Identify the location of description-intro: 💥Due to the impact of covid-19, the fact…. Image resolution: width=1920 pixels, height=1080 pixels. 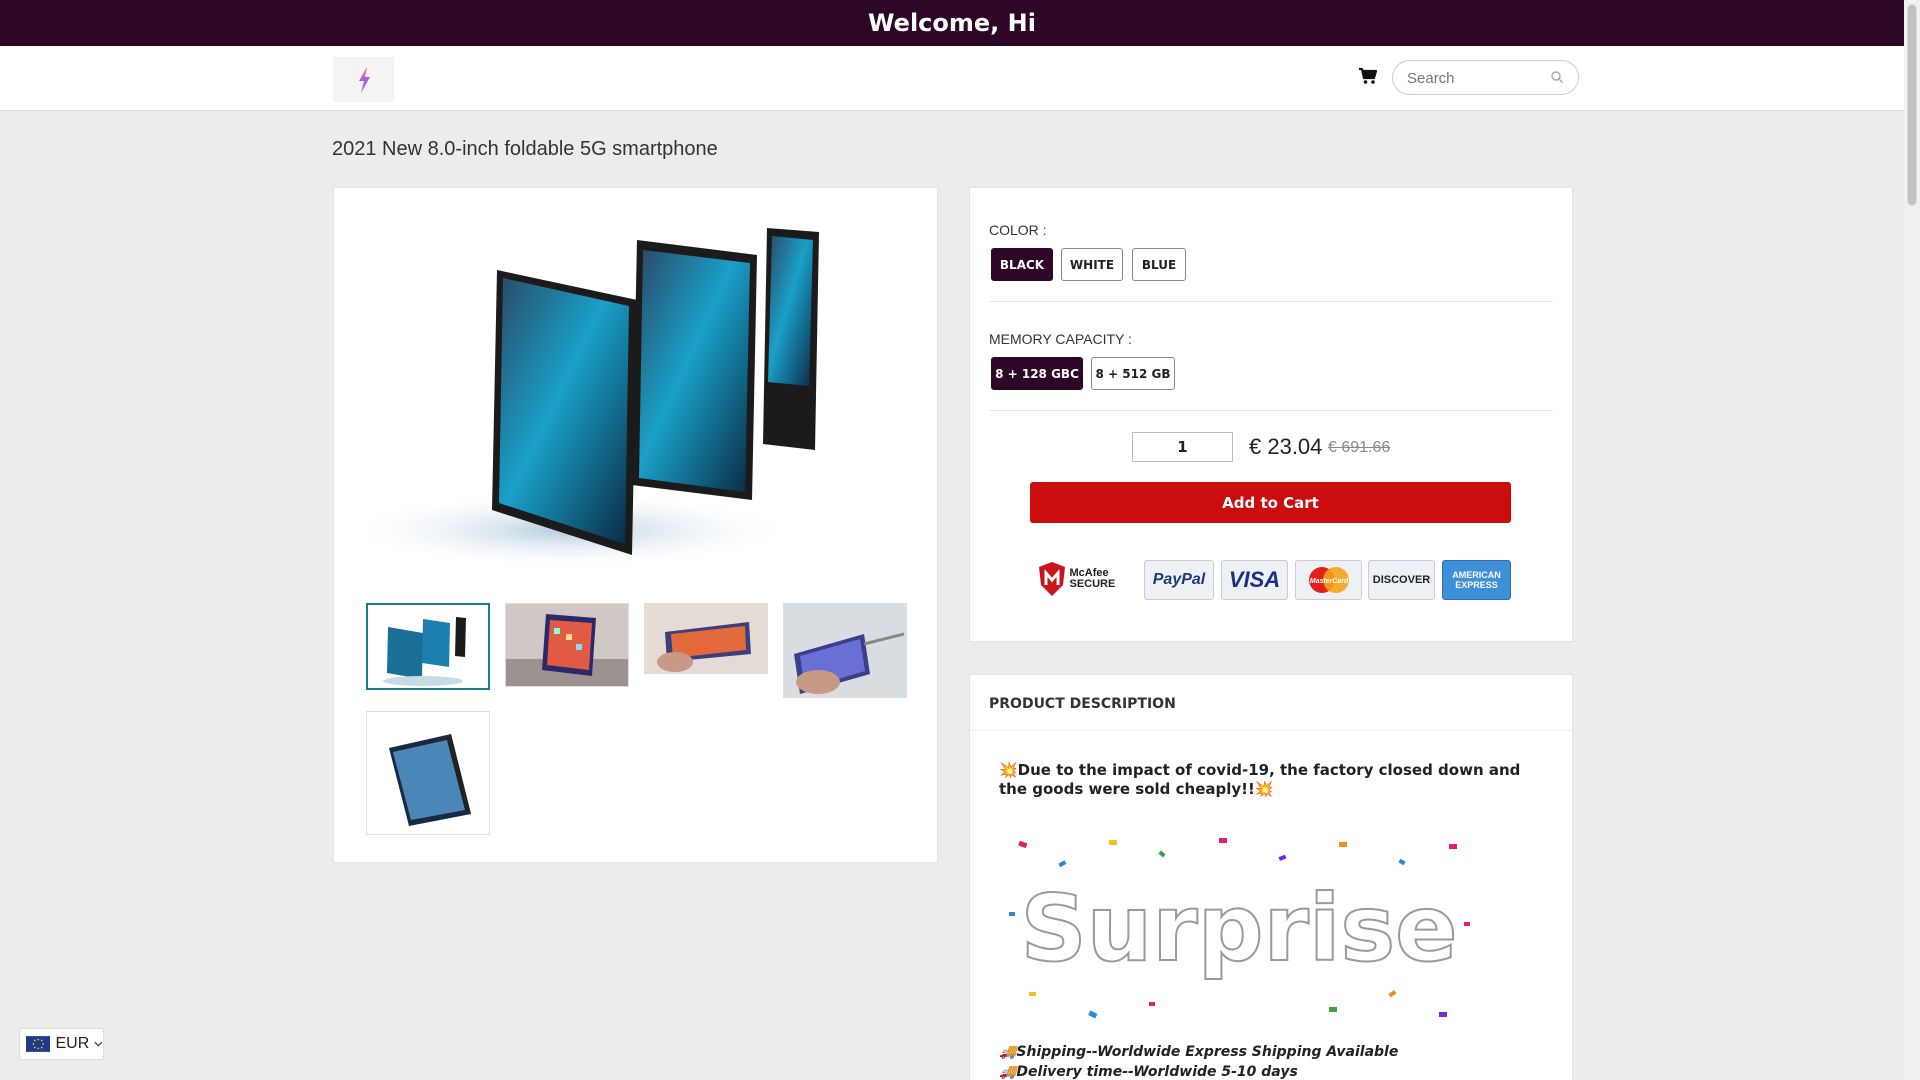
(1260, 779).